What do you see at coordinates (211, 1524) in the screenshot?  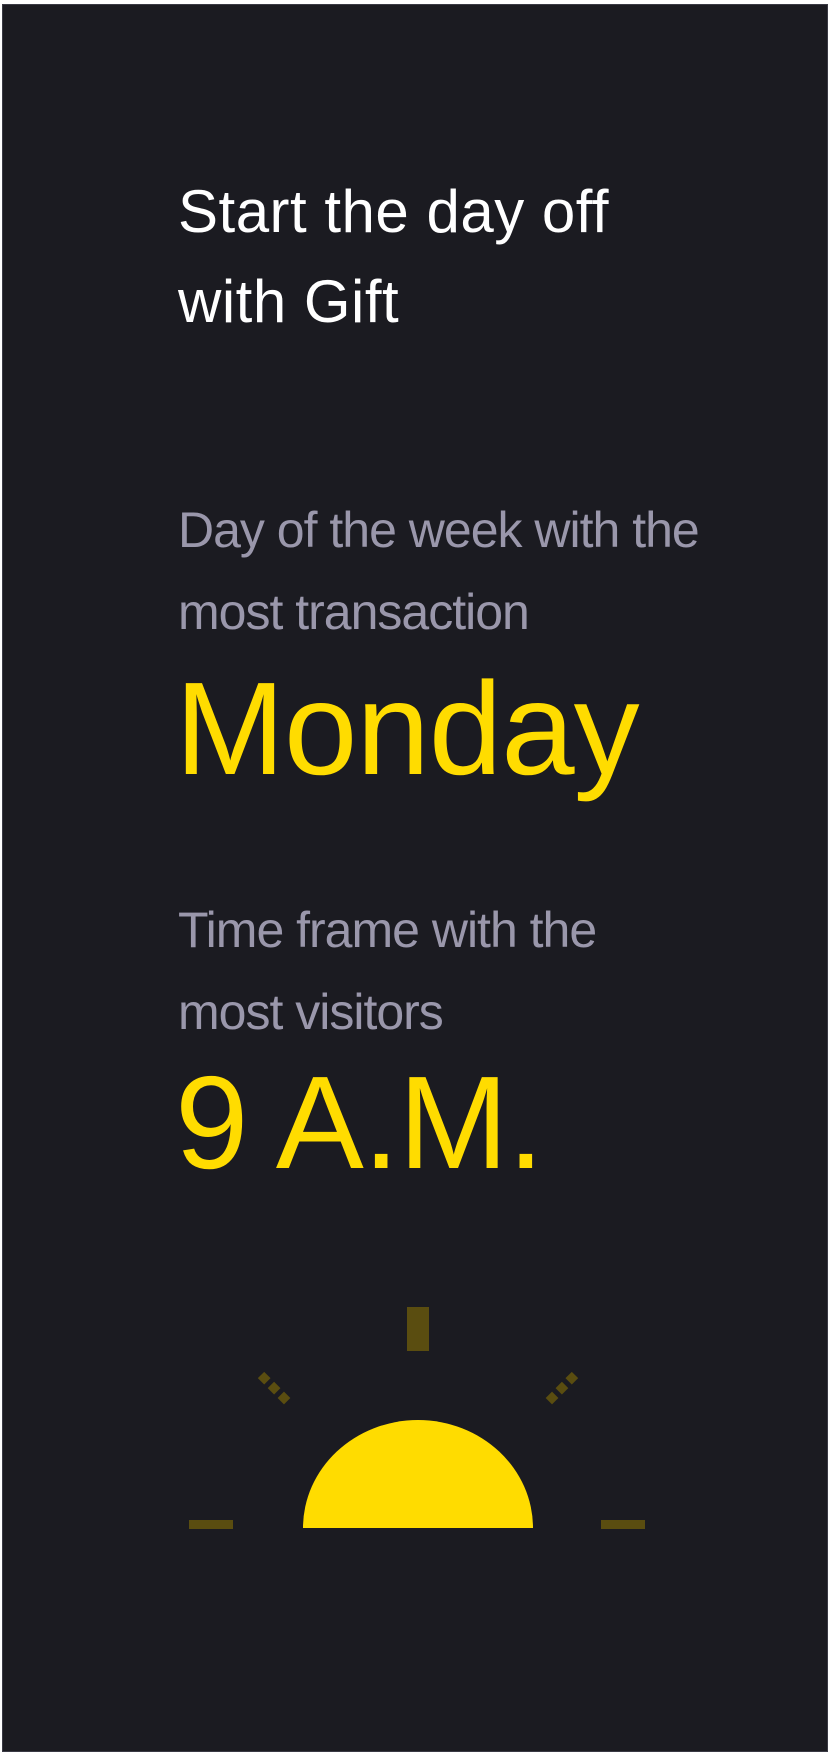 I see `sun-ray-left` at bounding box center [211, 1524].